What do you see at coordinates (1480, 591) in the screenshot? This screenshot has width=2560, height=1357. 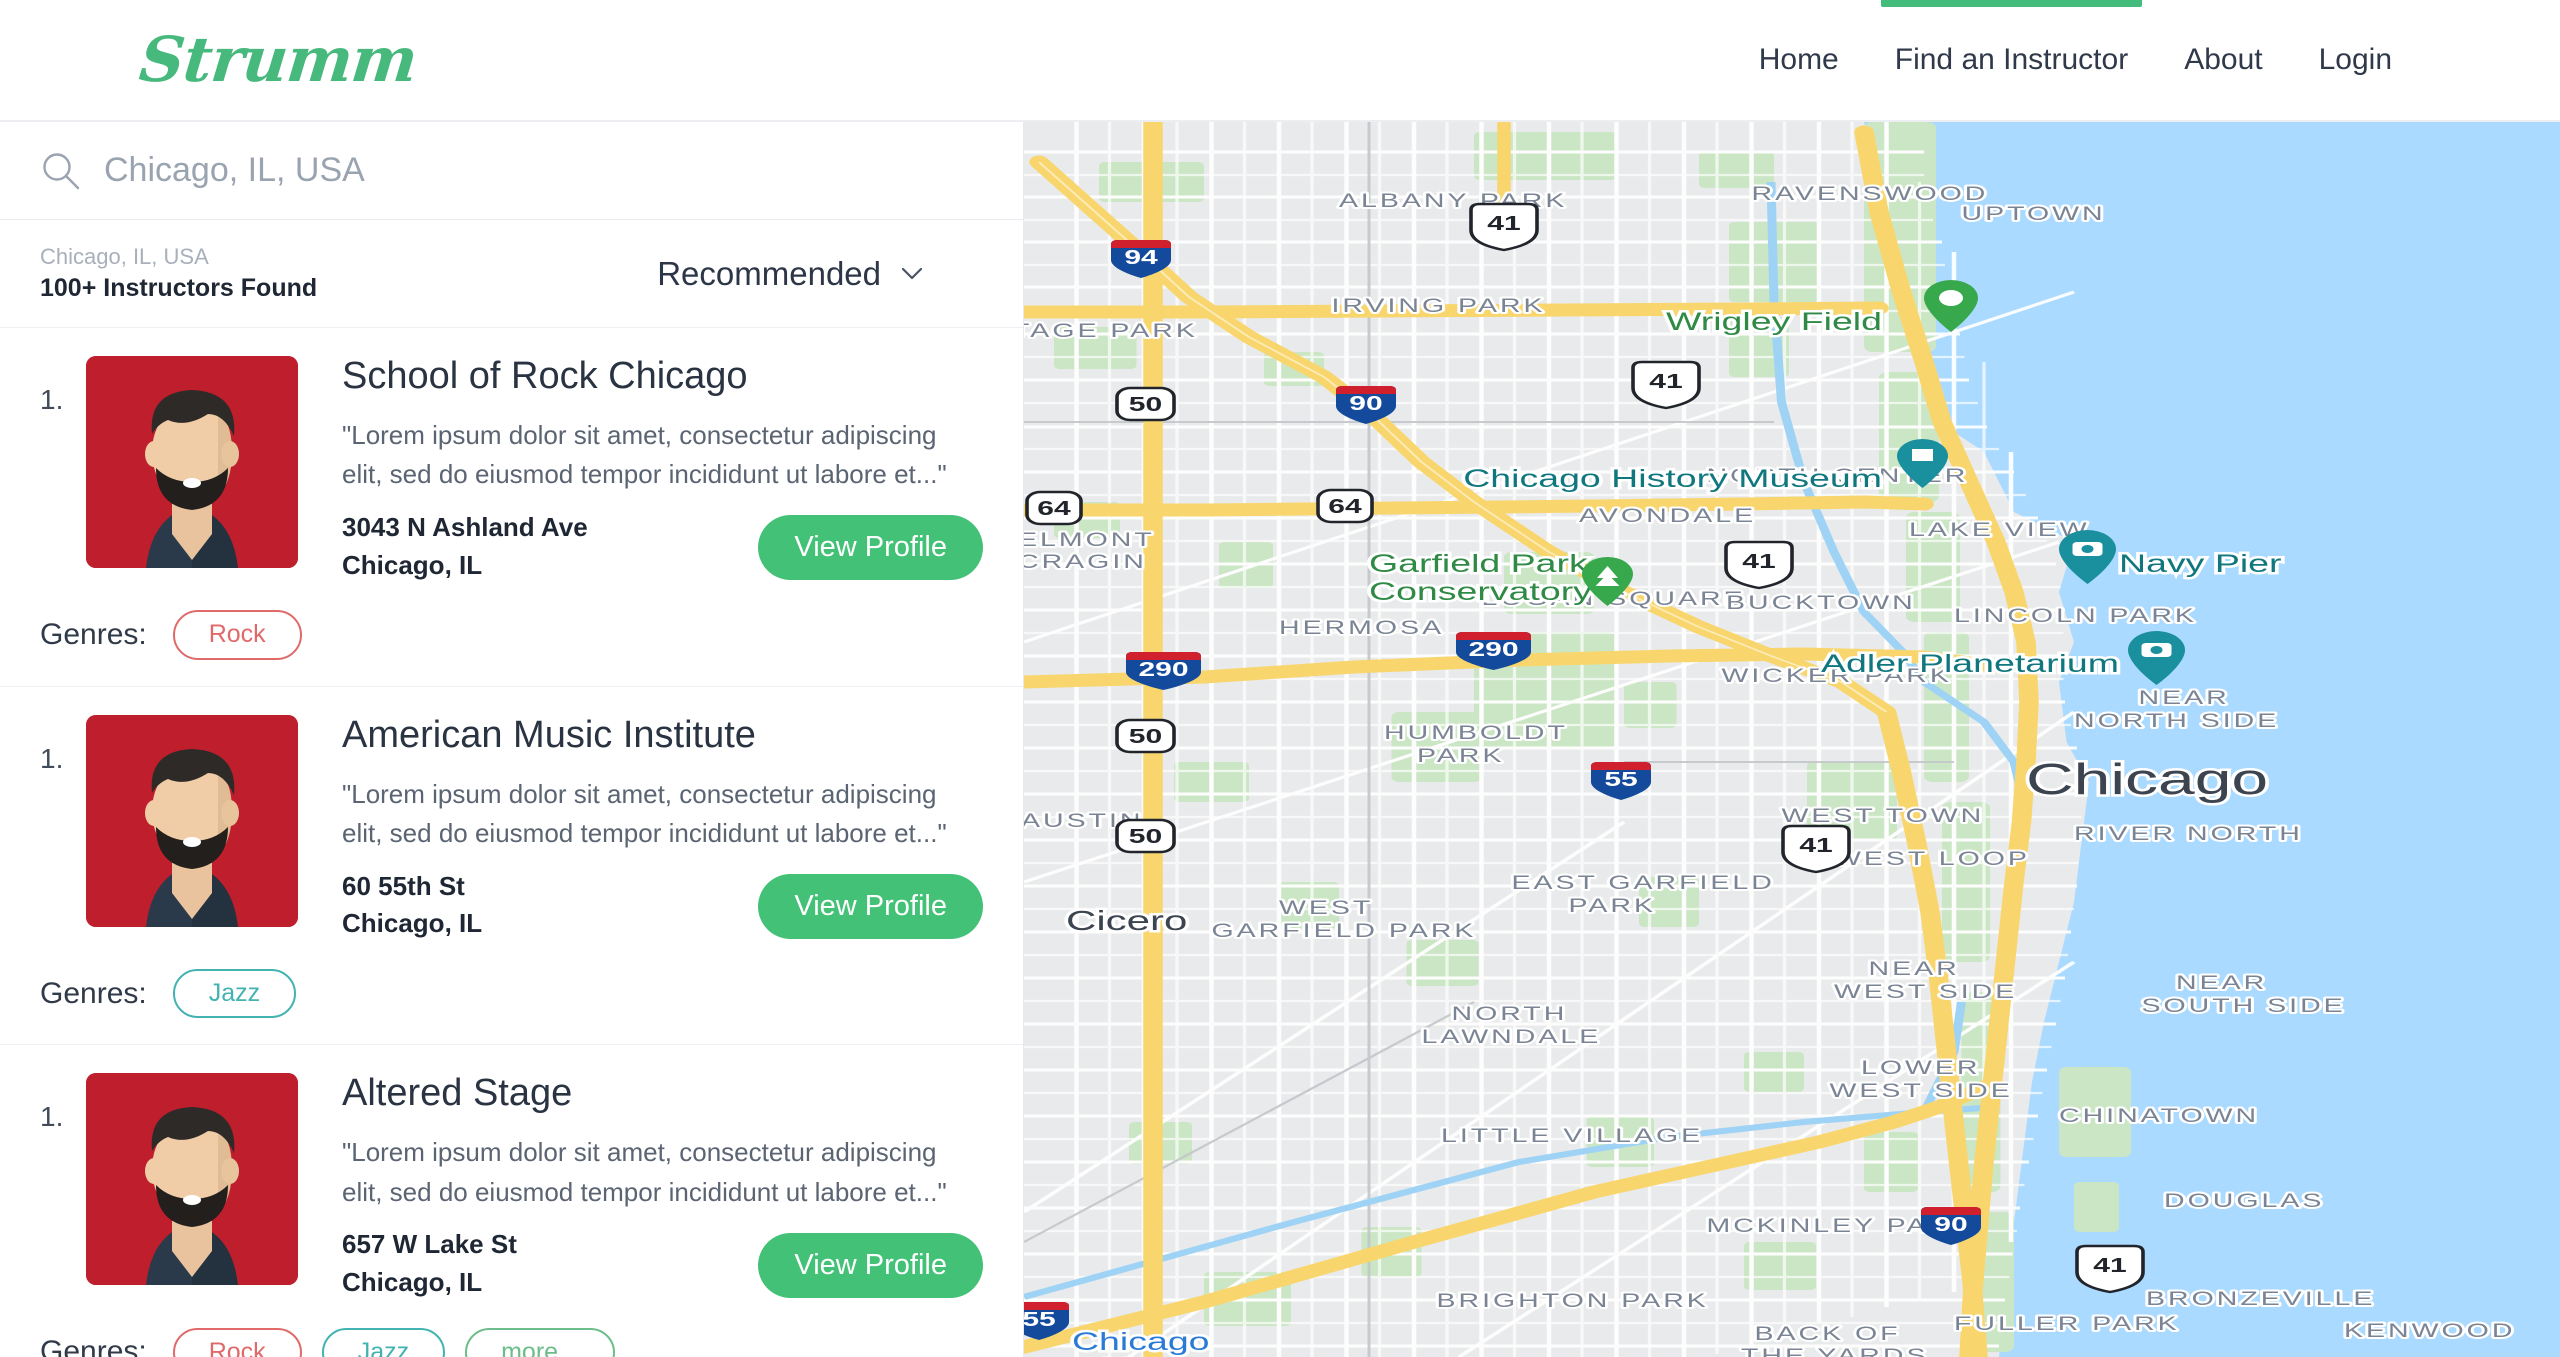 I see `svg-text: Conservatory` at bounding box center [1480, 591].